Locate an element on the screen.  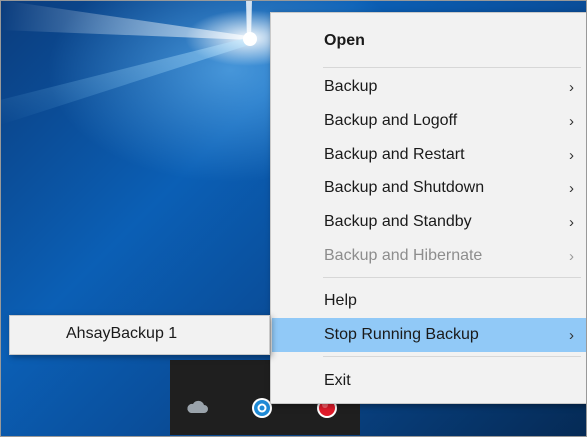
menu-item-backup-and-shutdown: Backup and Shutdown › is located at coordinates (429, 188).